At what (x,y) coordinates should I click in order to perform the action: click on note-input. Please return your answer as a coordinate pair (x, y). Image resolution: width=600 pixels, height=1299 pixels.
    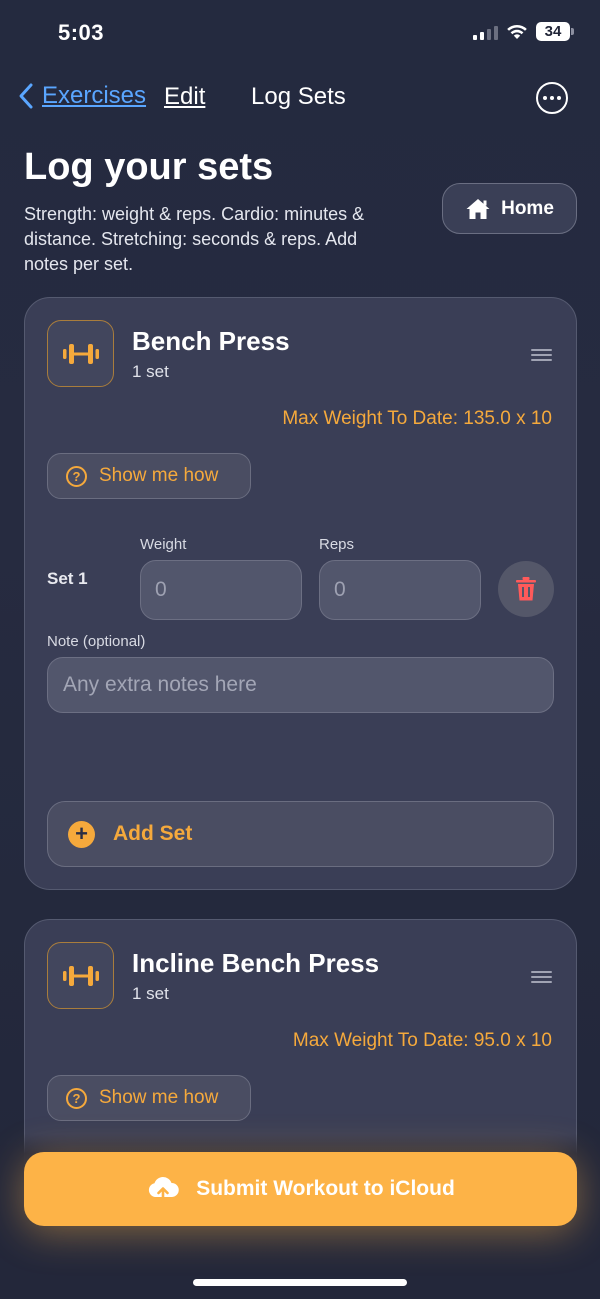
    Looking at the image, I should click on (300, 685).